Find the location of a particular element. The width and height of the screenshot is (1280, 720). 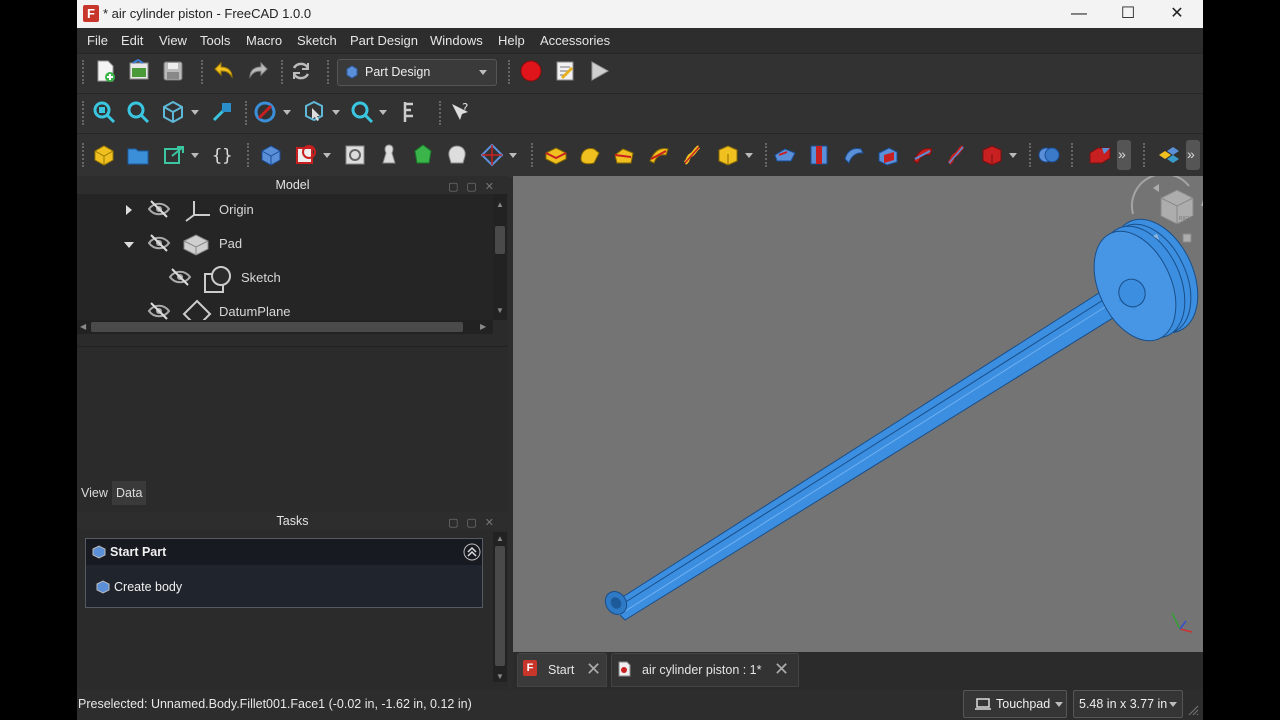

tree-item-origin: Origin is located at coordinates (285, 210).